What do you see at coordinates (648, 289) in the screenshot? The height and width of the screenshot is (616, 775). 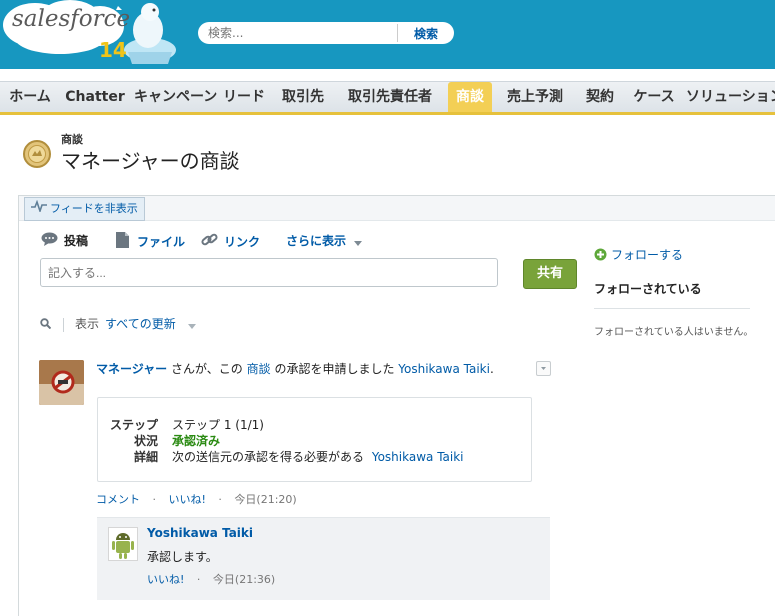 I see `followers-heading: フォローされている` at bounding box center [648, 289].